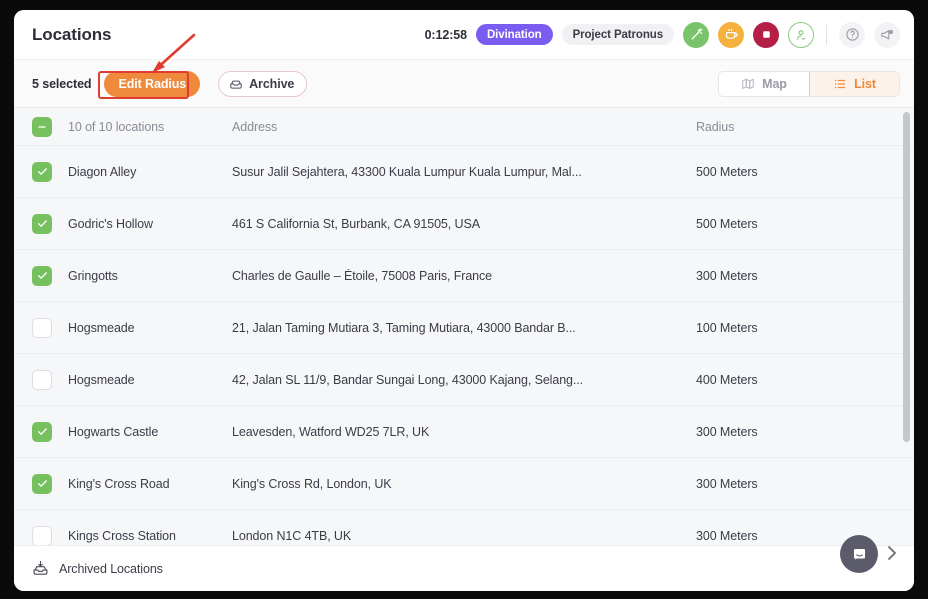 The height and width of the screenshot is (599, 928). I want to click on help-circle-icon, so click(852, 34).